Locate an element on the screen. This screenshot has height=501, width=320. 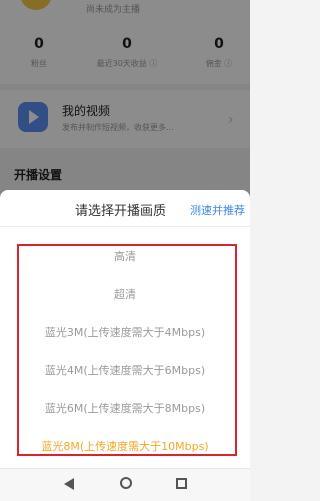
back-triangle-icon is located at coordinates (69, 484).